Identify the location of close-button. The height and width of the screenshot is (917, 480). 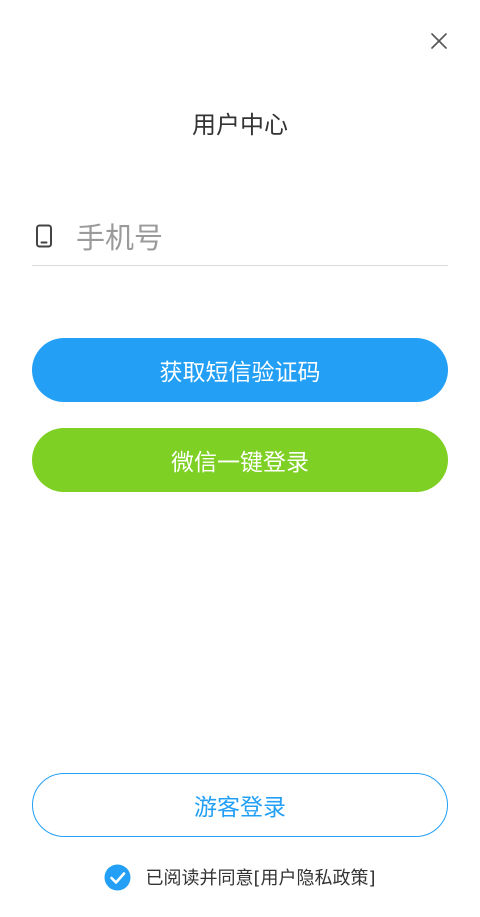
(439, 41).